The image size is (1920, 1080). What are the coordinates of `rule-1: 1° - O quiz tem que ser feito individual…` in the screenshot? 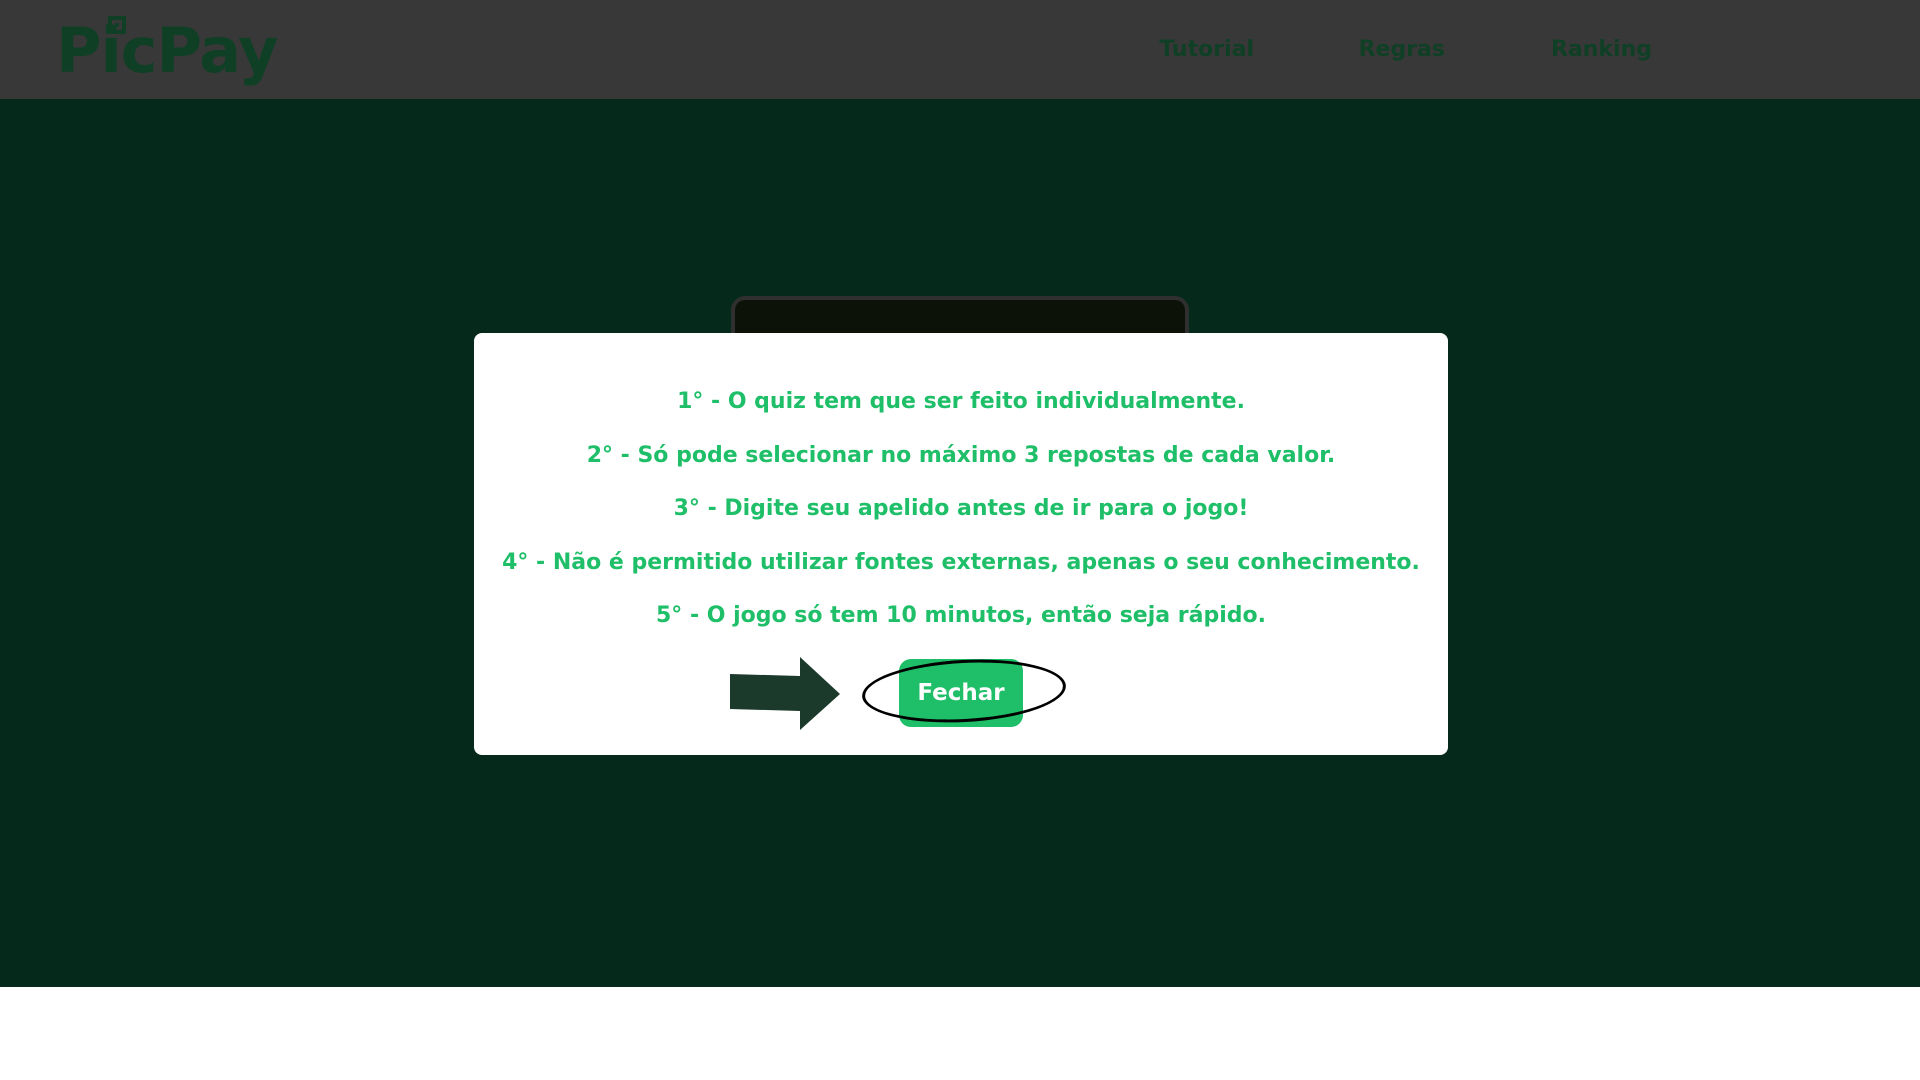 It's located at (961, 401).